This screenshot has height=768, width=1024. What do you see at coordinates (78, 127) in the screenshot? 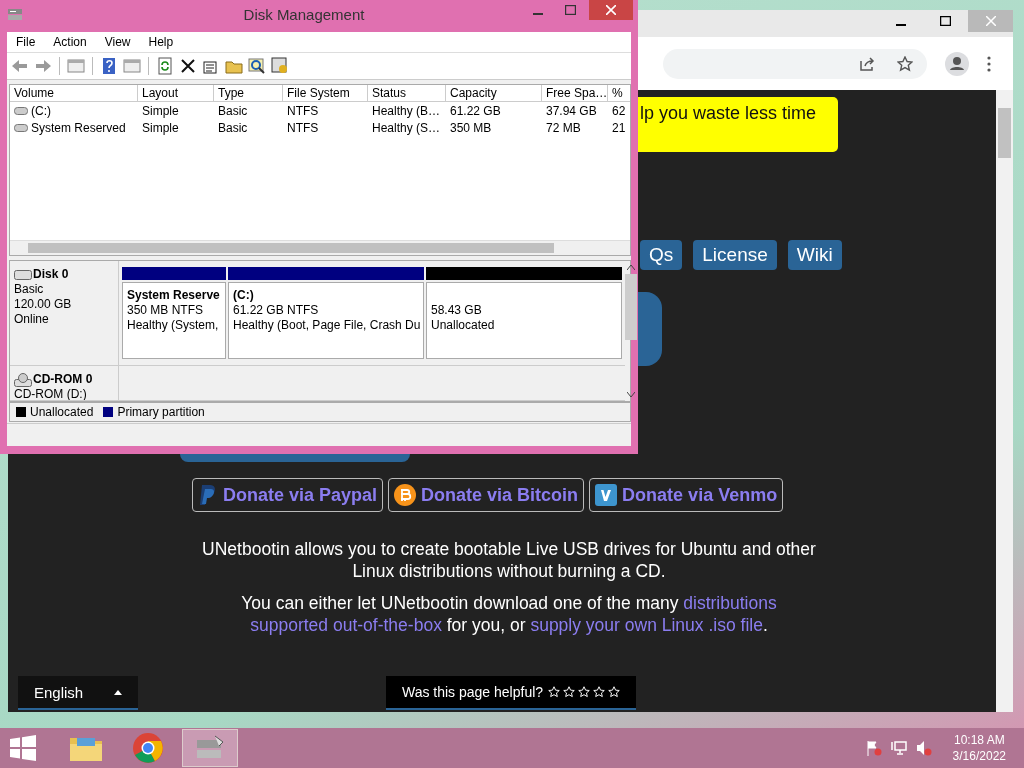
I see `table-cell: System Reserved` at bounding box center [78, 127].